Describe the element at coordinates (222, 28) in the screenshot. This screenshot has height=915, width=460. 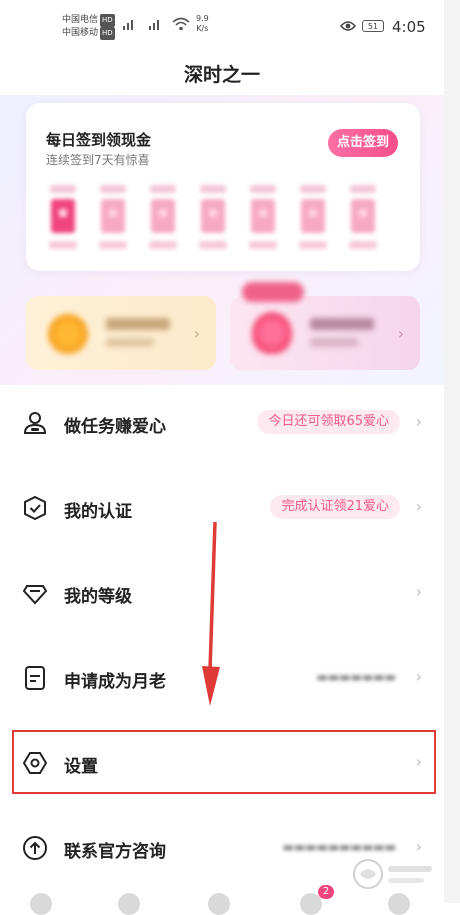
I see `status-bar: 中国电信 HD 中国移动 HD 9.9 K/s 51 4:05` at that location.